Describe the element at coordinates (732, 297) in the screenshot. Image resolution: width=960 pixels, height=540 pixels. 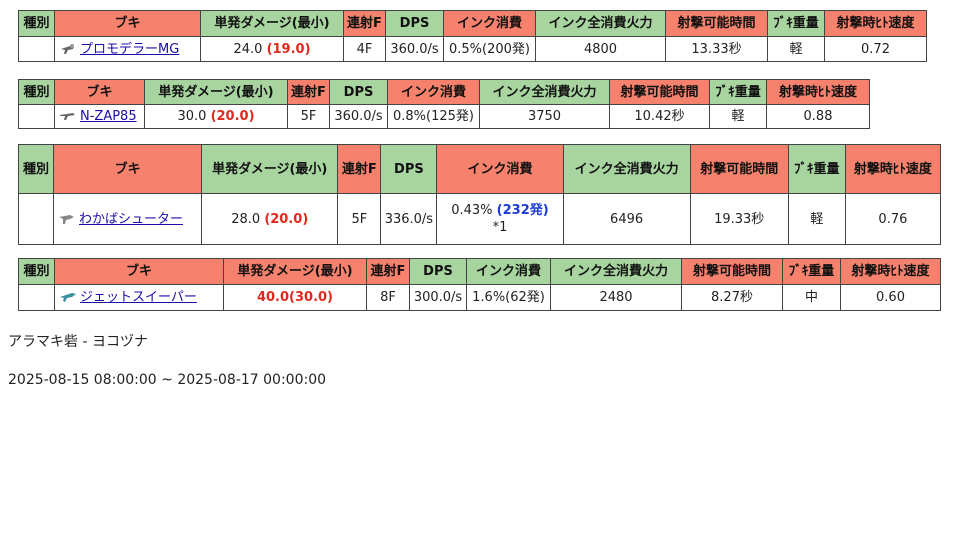
I see `cell-fire-time: 8.27秒` at that location.